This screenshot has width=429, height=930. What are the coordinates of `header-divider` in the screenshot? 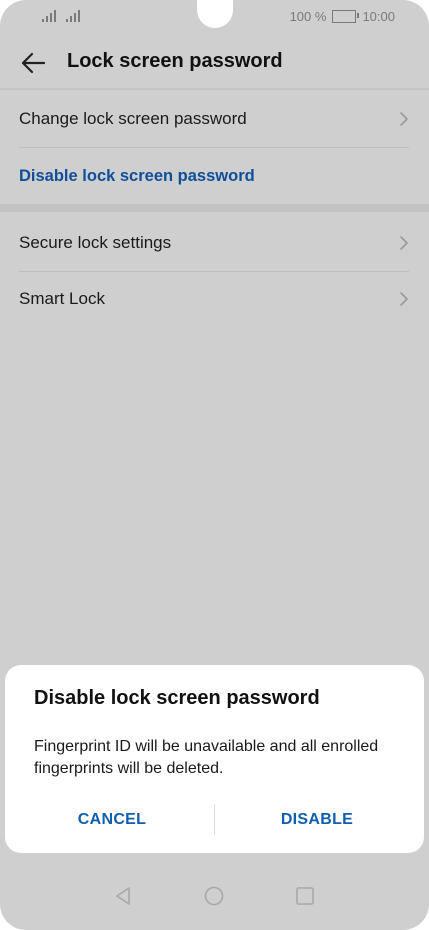 It's located at (214, 89).